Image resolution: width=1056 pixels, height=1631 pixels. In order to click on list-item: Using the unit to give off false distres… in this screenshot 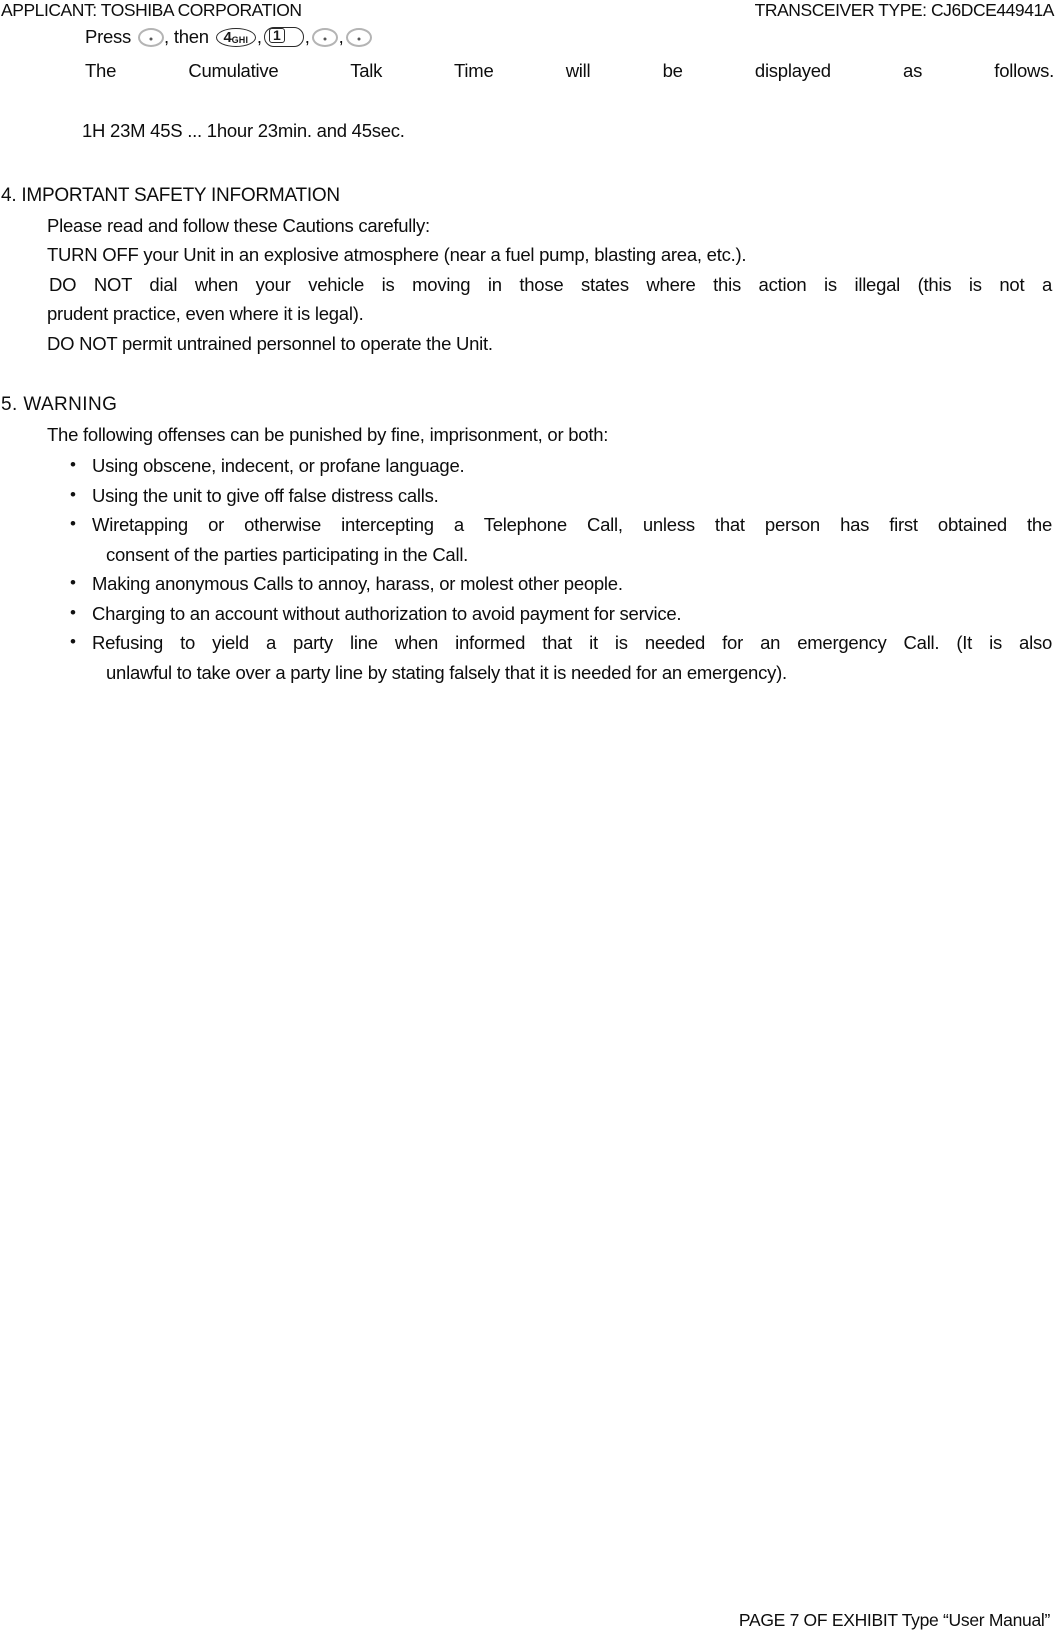, I will do `click(560, 495)`.